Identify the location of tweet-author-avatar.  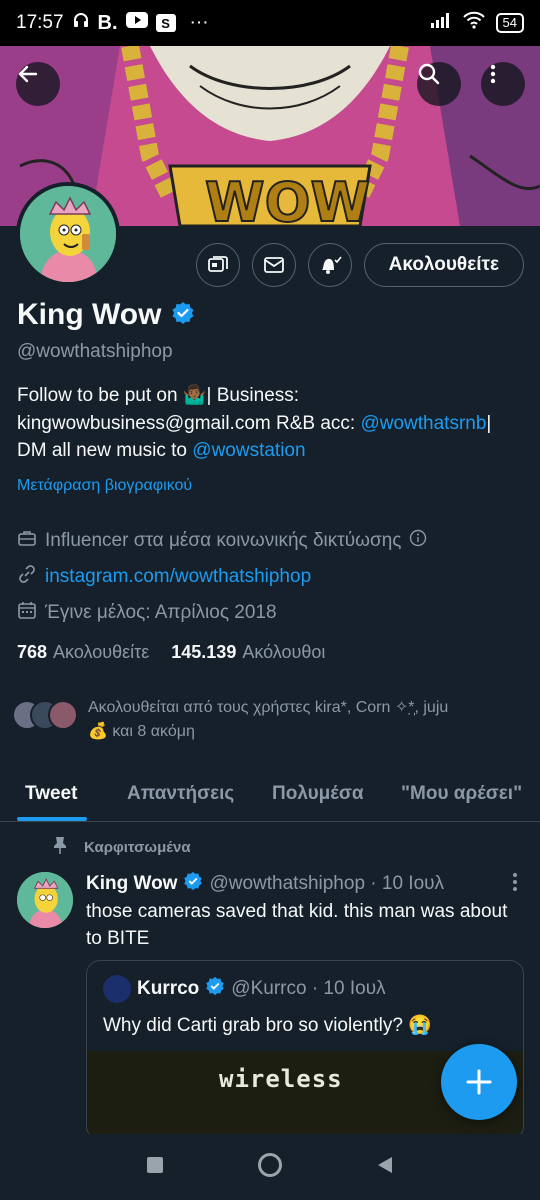
(45, 900).